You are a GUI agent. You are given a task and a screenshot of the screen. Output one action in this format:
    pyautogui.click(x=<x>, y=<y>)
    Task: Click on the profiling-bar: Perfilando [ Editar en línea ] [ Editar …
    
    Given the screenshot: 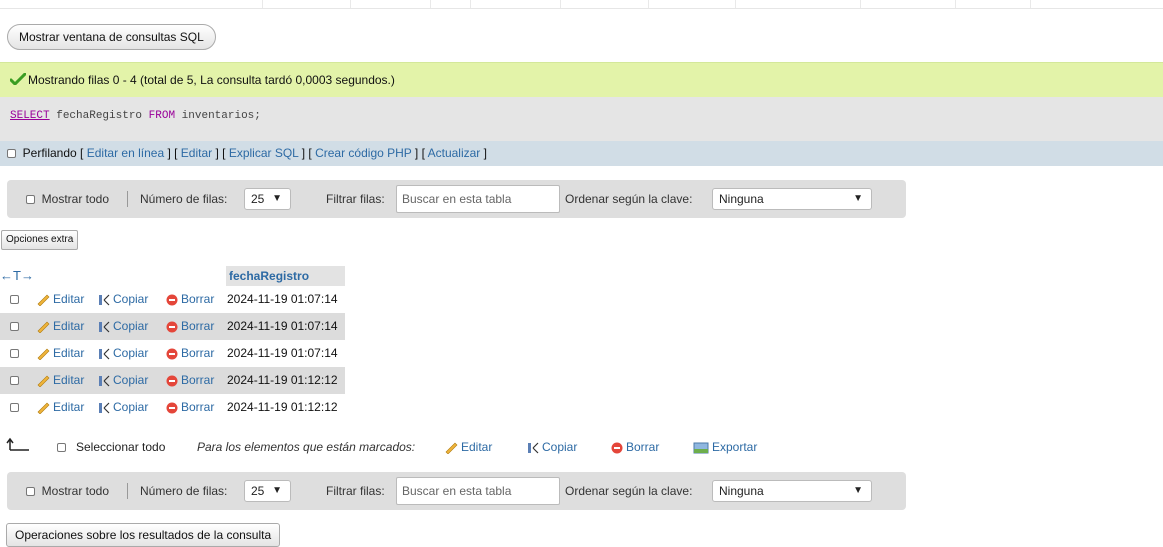 What is the action you would take?
    pyautogui.click(x=581, y=153)
    